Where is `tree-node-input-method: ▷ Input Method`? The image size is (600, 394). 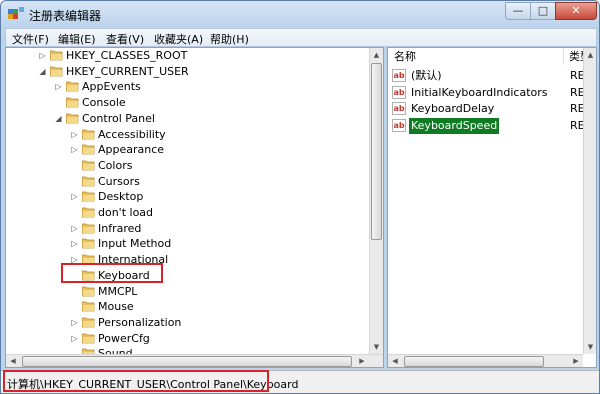 tree-node-input-method: ▷ Input Method is located at coordinates (186, 243).